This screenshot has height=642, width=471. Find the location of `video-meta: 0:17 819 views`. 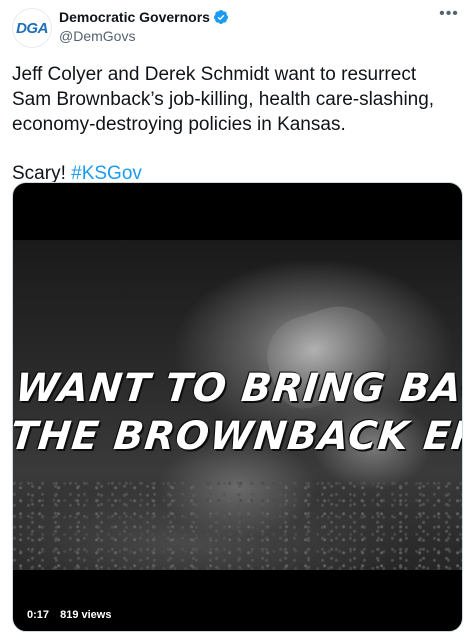

video-meta: 0:17 819 views is located at coordinates (69, 615).